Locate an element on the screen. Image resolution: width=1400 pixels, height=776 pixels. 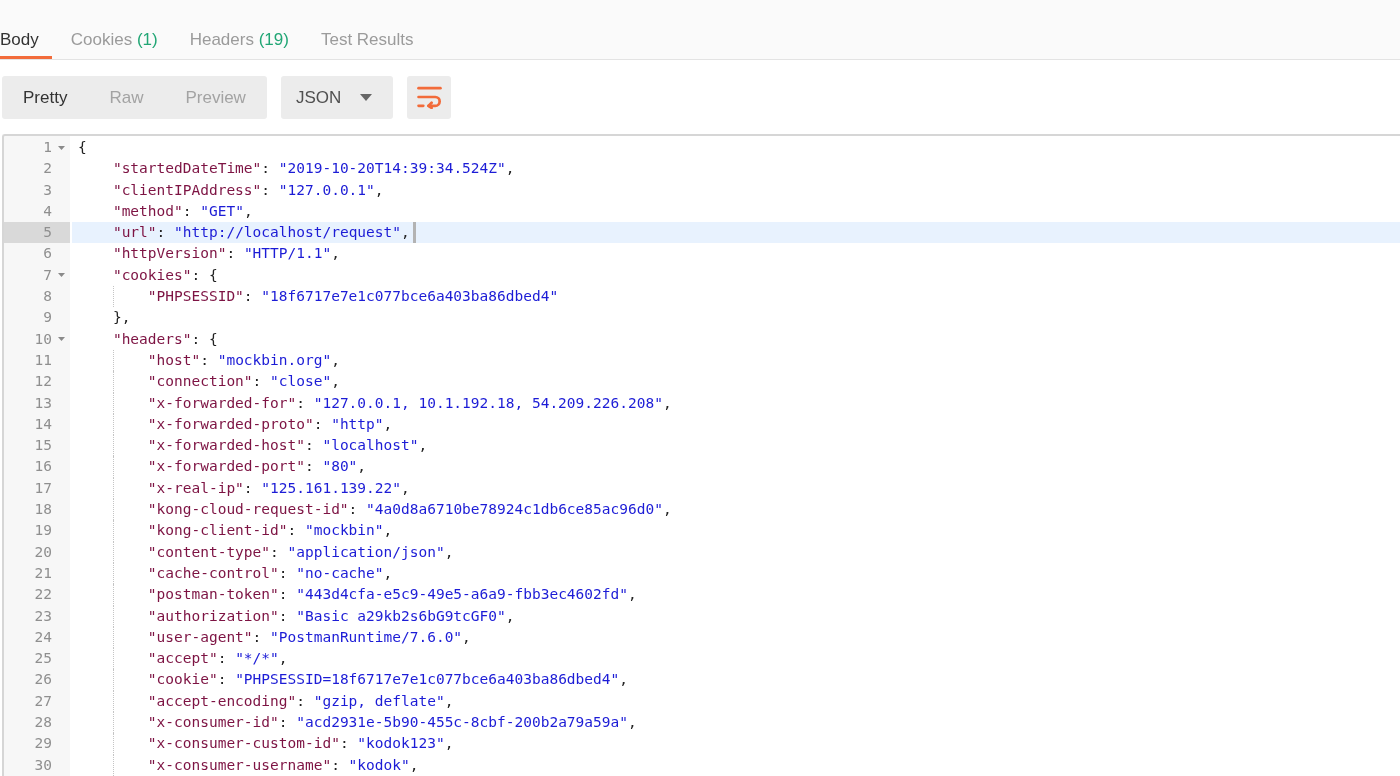
code-line: "headers": { is located at coordinates (165, 339).